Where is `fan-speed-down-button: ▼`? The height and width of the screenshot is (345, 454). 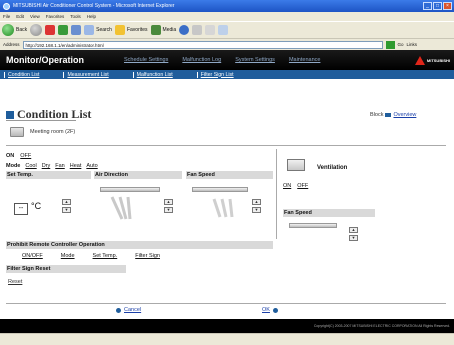 fan-speed-down-button: ▼ is located at coordinates (256, 210).